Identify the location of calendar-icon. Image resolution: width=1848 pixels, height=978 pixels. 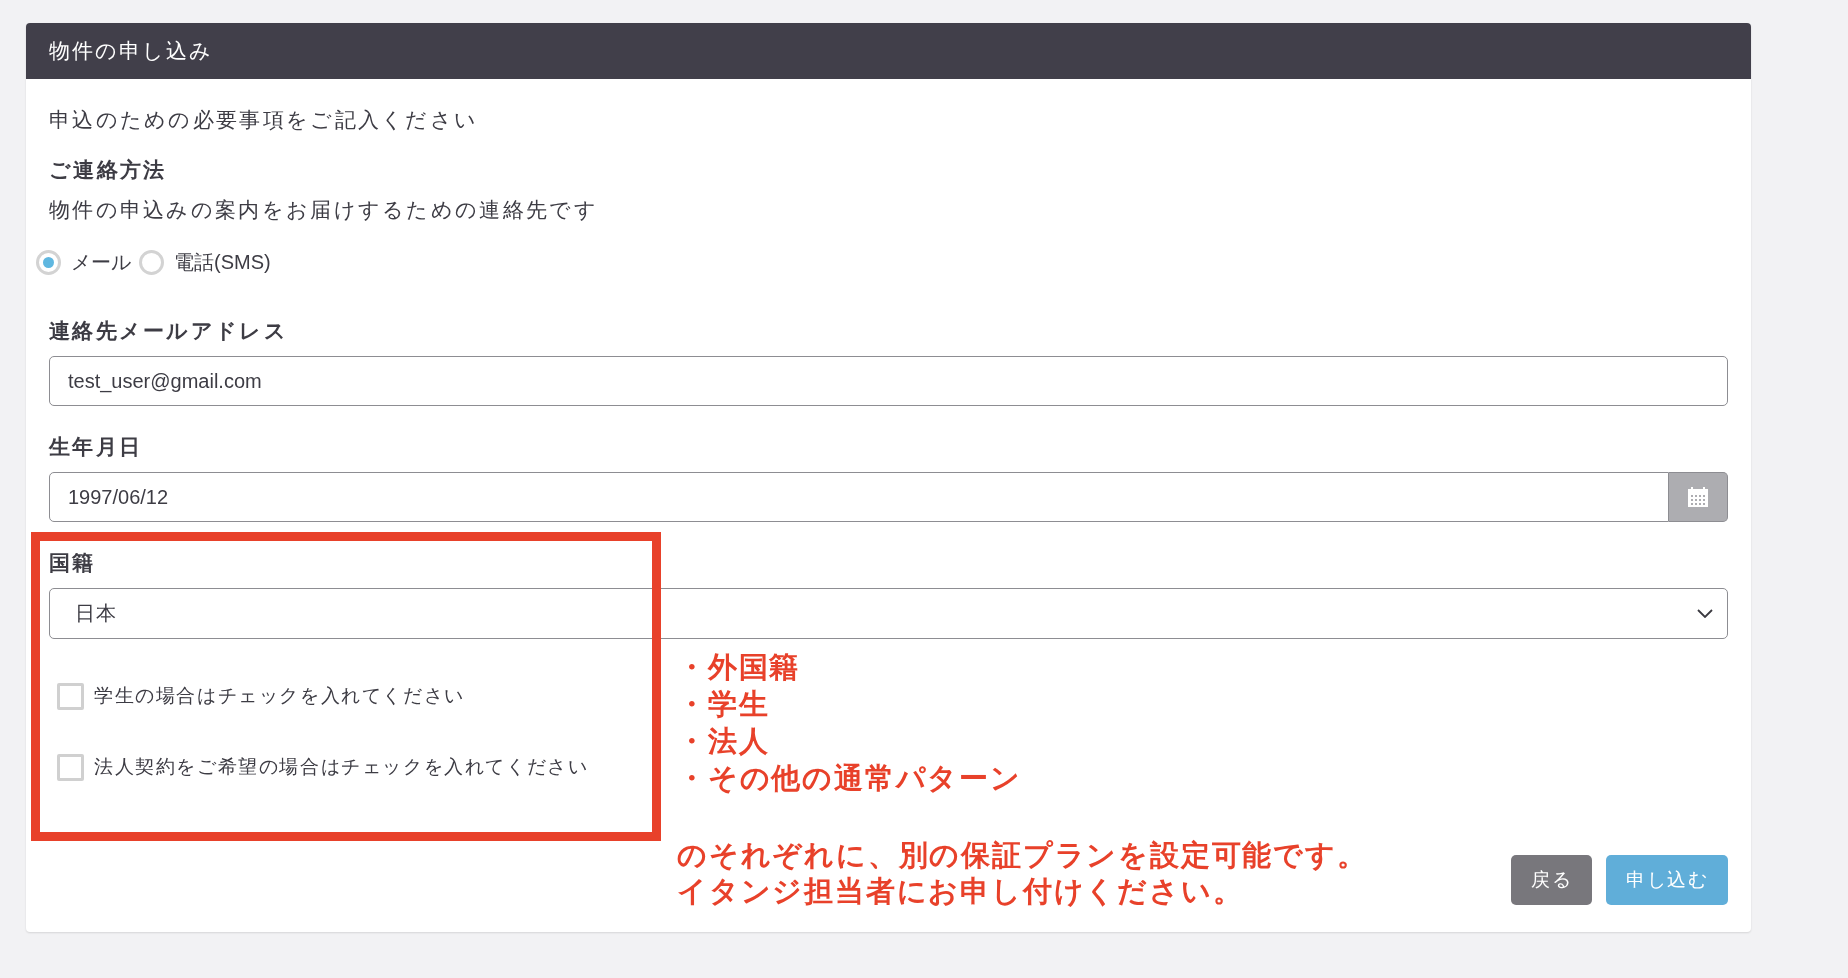
(1698, 497).